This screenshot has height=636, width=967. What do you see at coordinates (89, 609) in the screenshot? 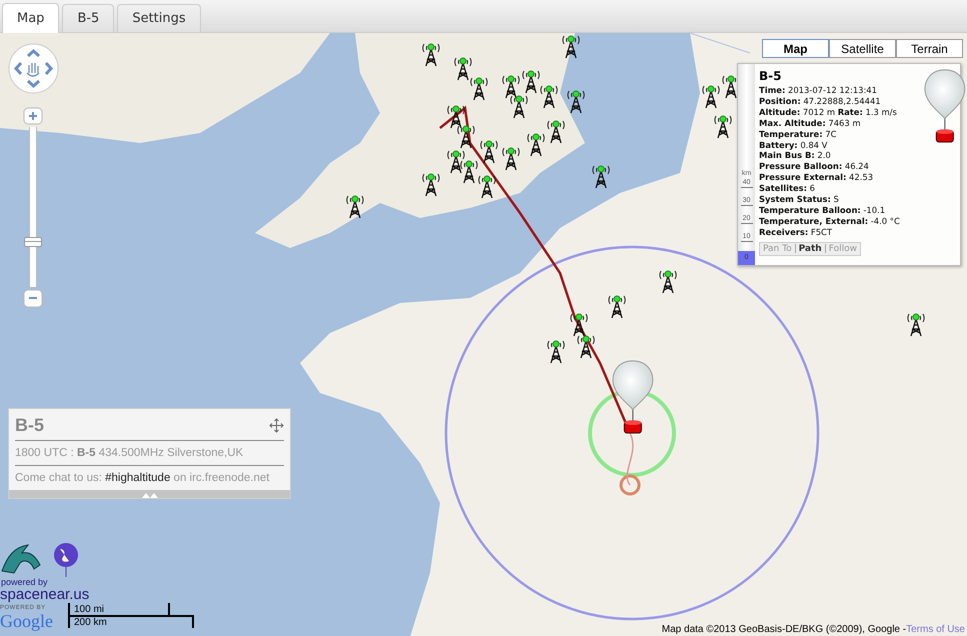
I see `scale-label: 100 mi` at bounding box center [89, 609].